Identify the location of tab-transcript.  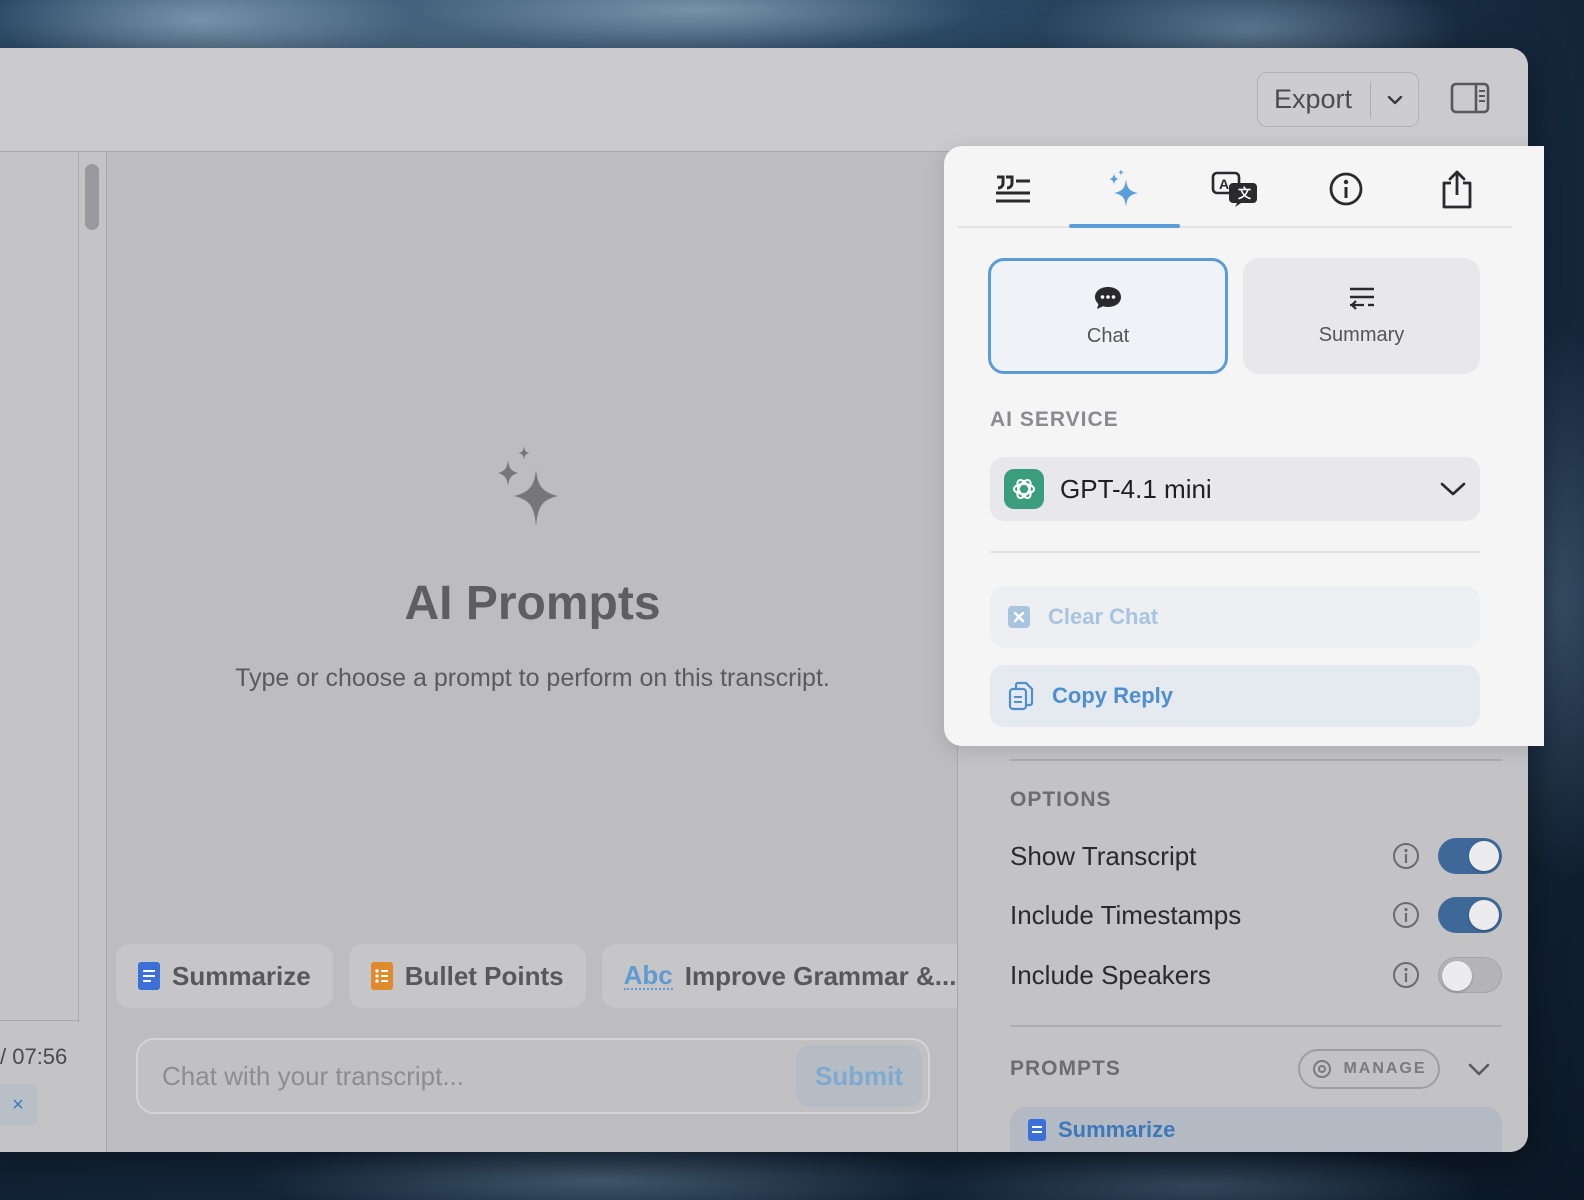
(1013, 189).